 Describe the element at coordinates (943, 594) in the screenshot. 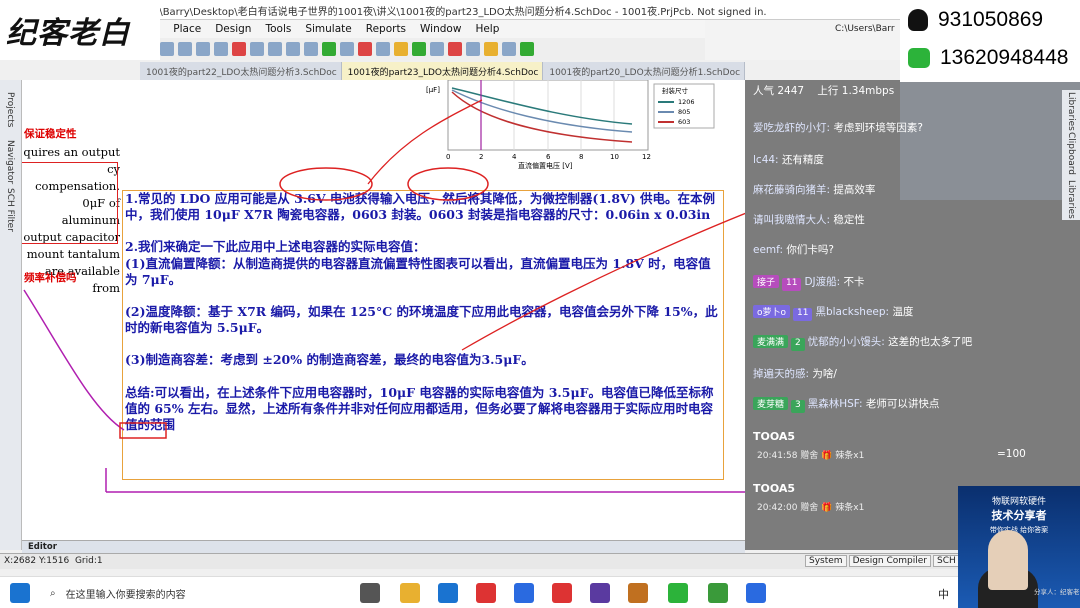

I see `ime-indicator: 中` at that location.